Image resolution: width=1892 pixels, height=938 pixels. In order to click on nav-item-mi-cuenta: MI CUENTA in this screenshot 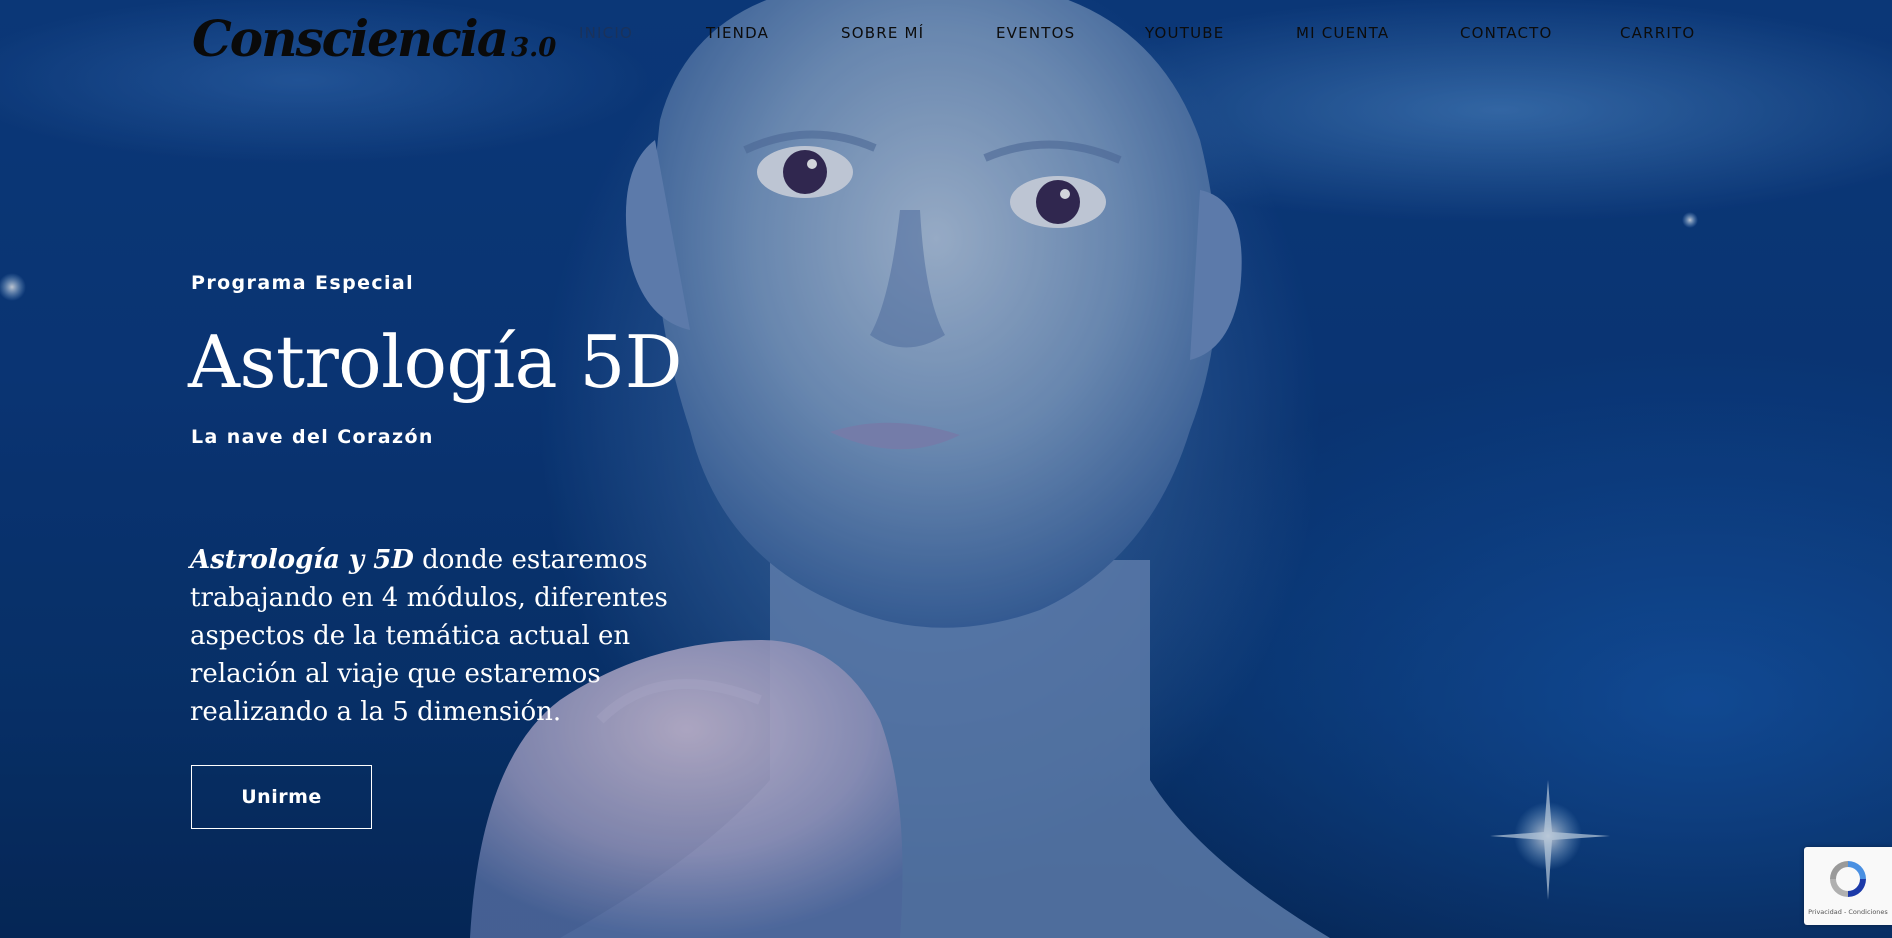, I will do `click(1342, 33)`.